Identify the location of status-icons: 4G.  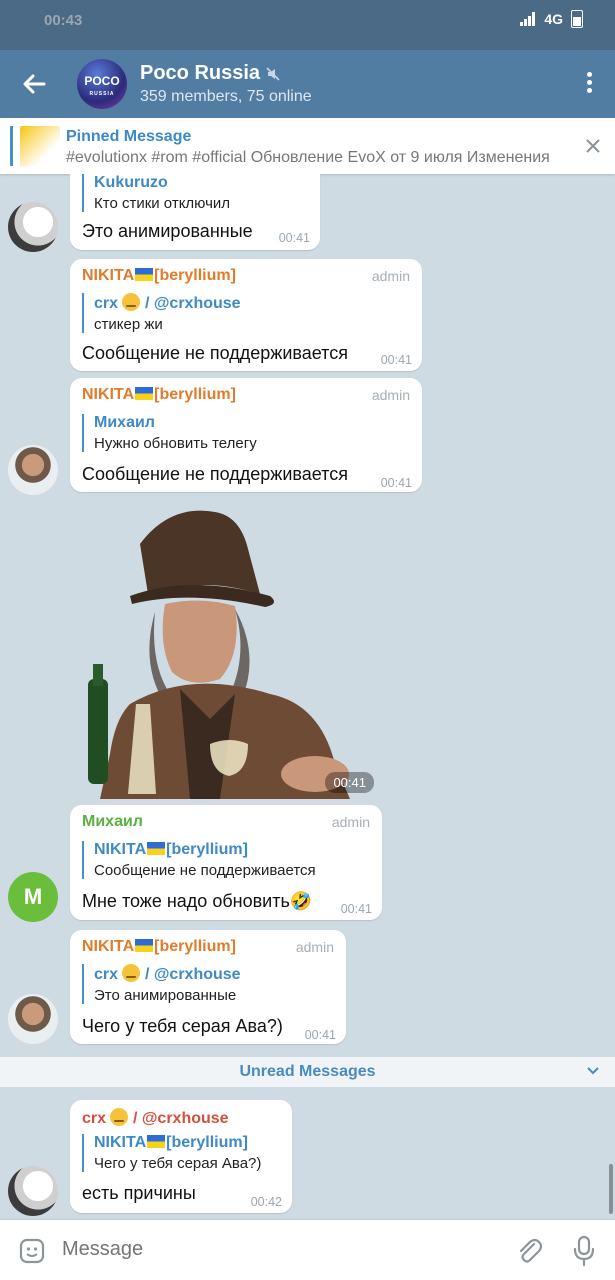
(551, 19).